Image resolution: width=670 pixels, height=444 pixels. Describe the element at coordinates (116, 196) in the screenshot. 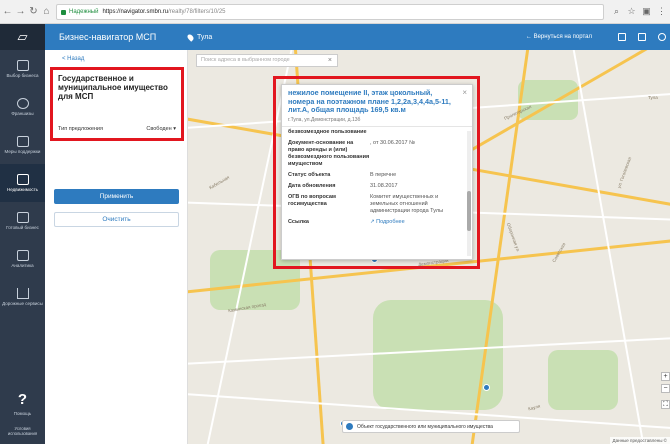

I see `apply-button: Применить` at that location.